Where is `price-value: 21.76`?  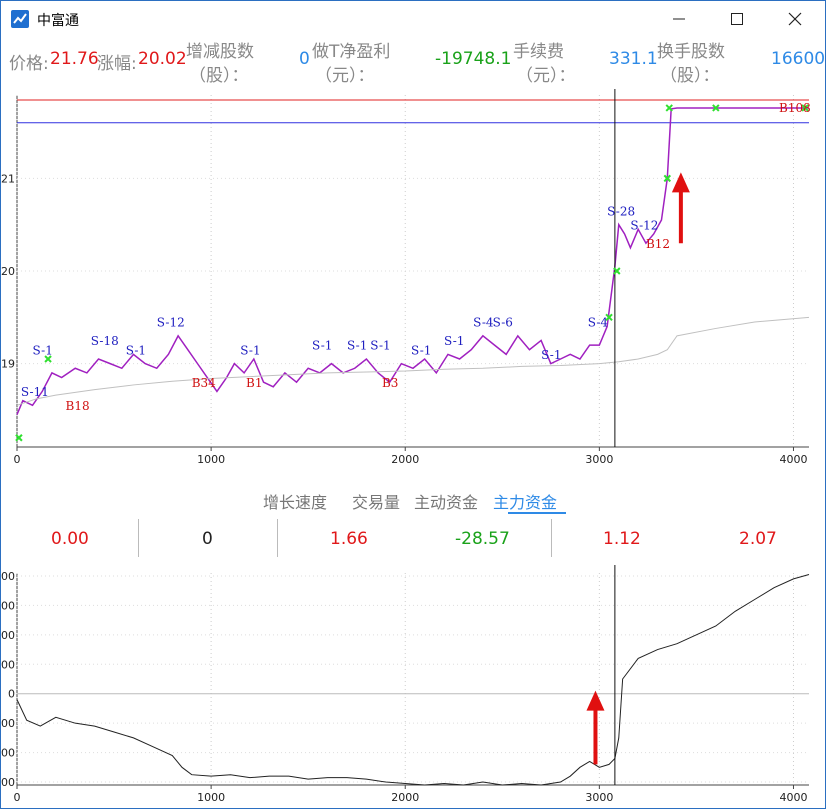 price-value: 21.76 is located at coordinates (74, 59).